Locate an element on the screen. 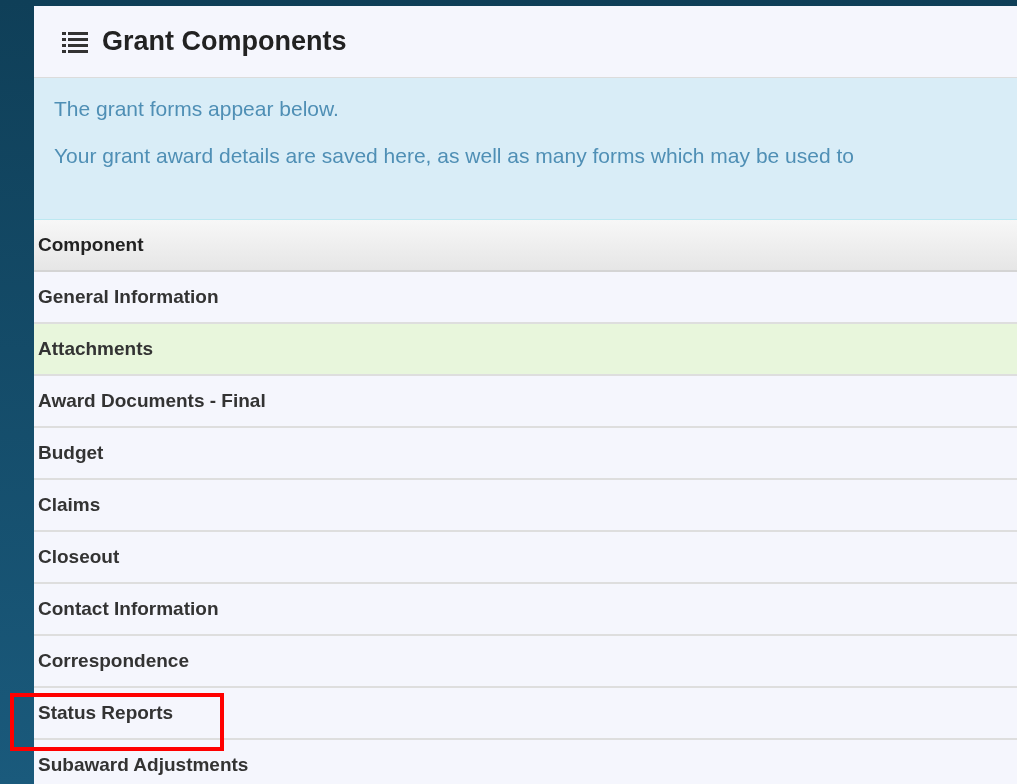 The image size is (1017, 784). table-row: Claims is located at coordinates (525, 506).